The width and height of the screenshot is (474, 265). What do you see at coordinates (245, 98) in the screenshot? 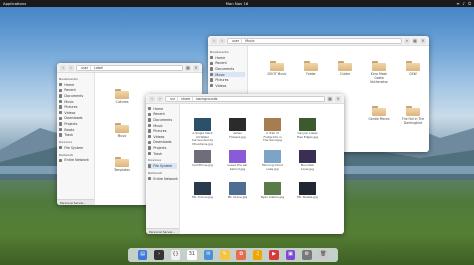
I see `breadcrumb: usr share backgrounds` at bounding box center [245, 98].